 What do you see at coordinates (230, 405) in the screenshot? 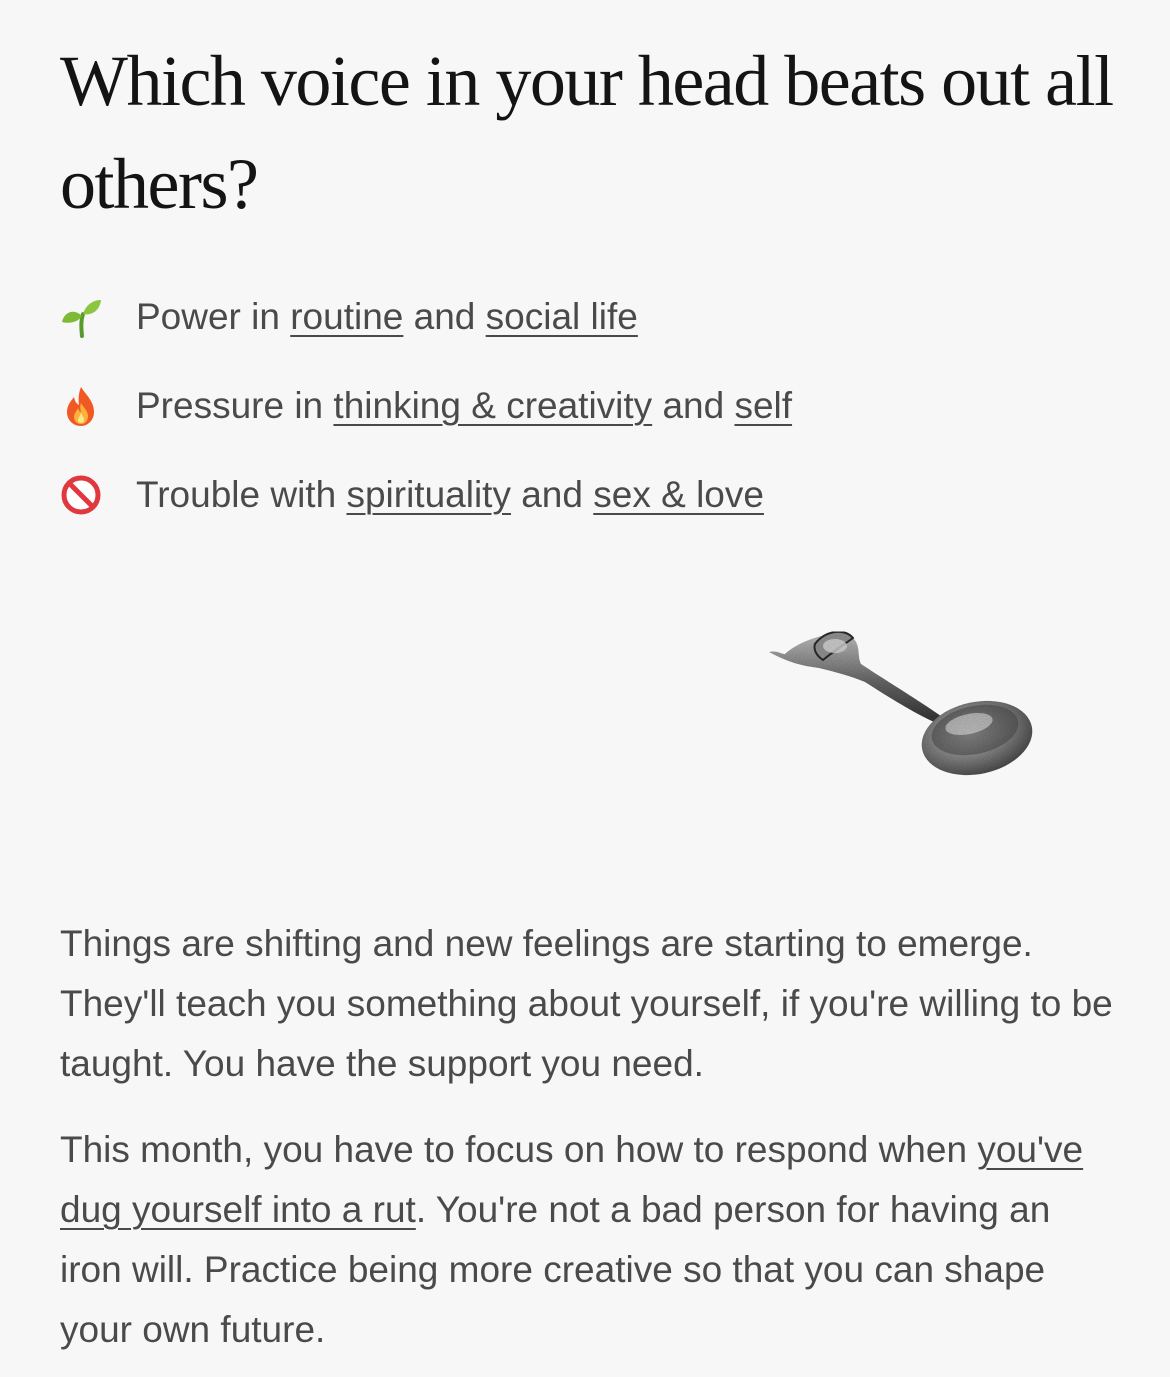
I see `influence-prefix: Pressure in` at bounding box center [230, 405].